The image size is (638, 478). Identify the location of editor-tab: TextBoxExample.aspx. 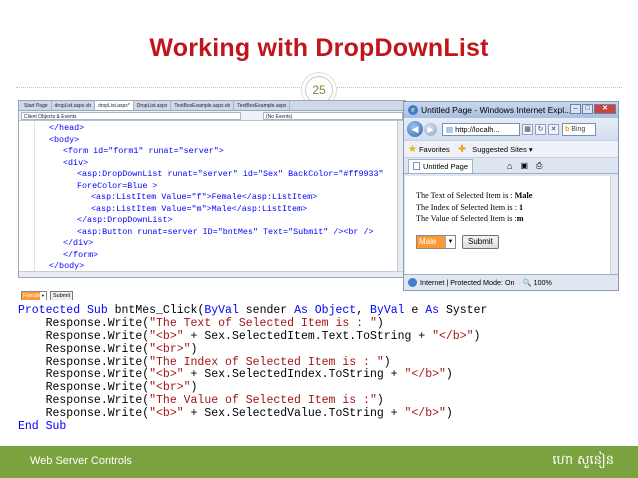
(262, 105).